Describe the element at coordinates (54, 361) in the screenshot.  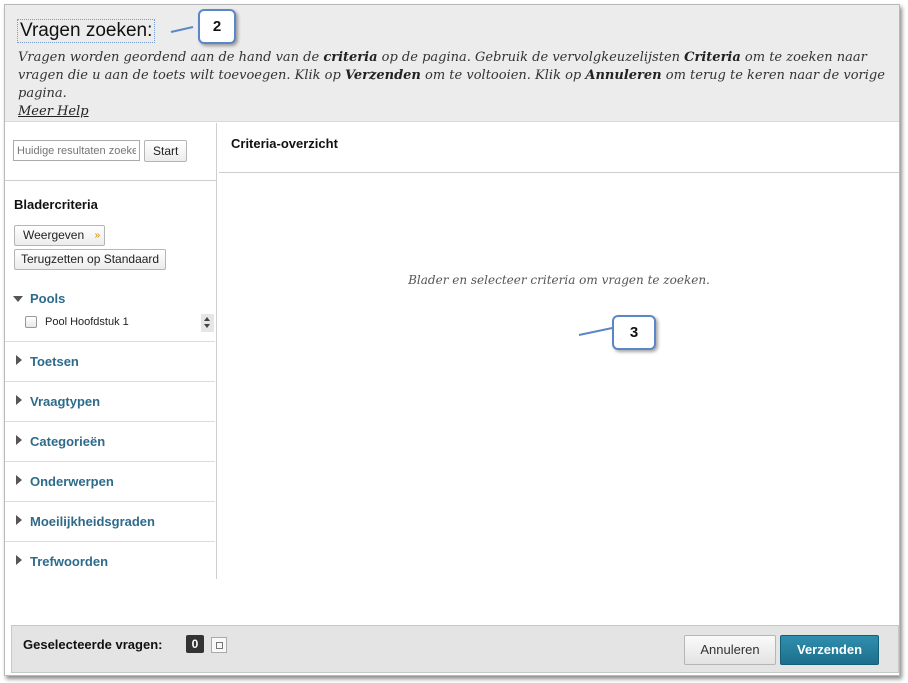
I see `facet-label: Toetsen` at that location.